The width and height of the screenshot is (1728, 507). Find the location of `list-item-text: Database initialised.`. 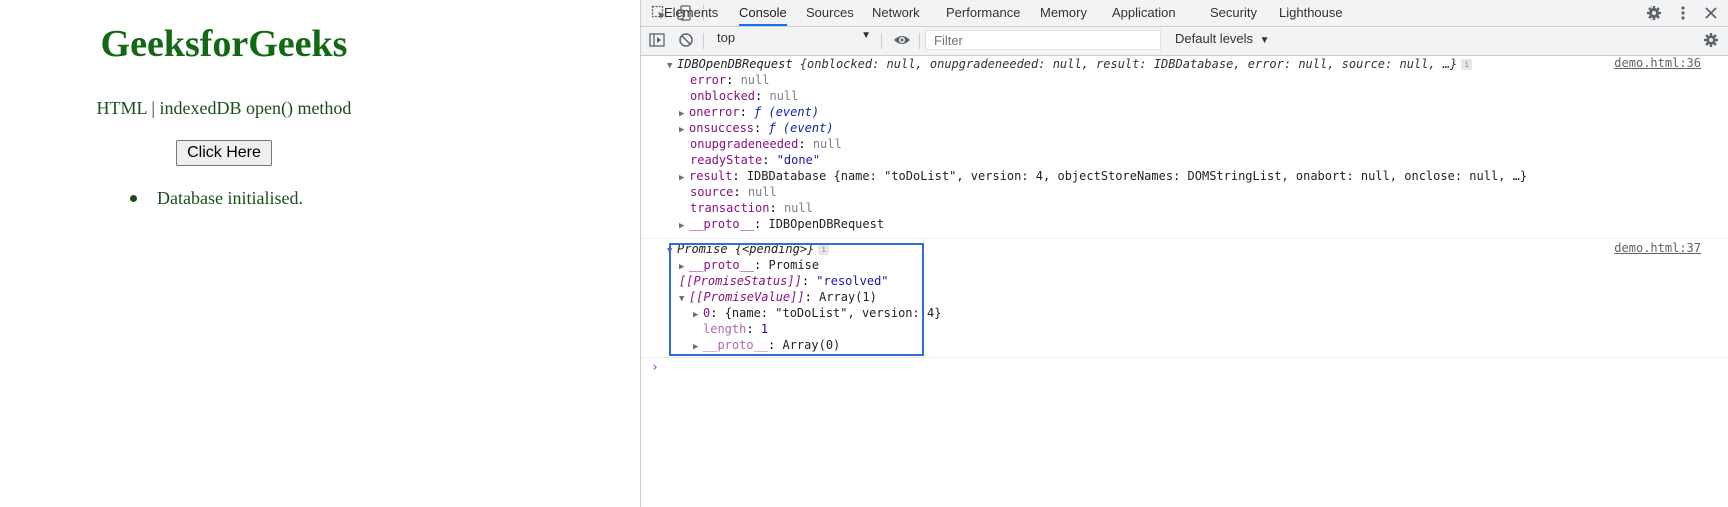

list-item-text: Database initialised. is located at coordinates (230, 198).